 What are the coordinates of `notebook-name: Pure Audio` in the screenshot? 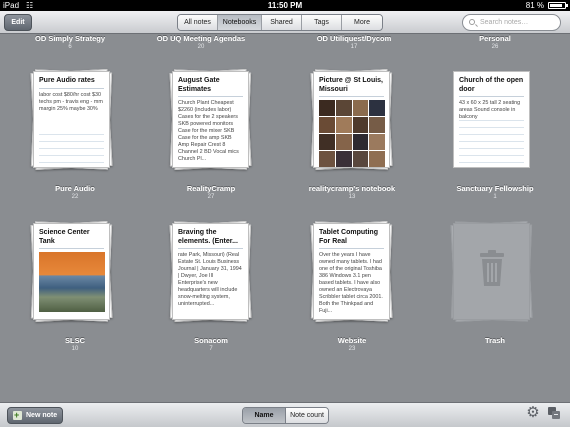 It's located at (75, 188).